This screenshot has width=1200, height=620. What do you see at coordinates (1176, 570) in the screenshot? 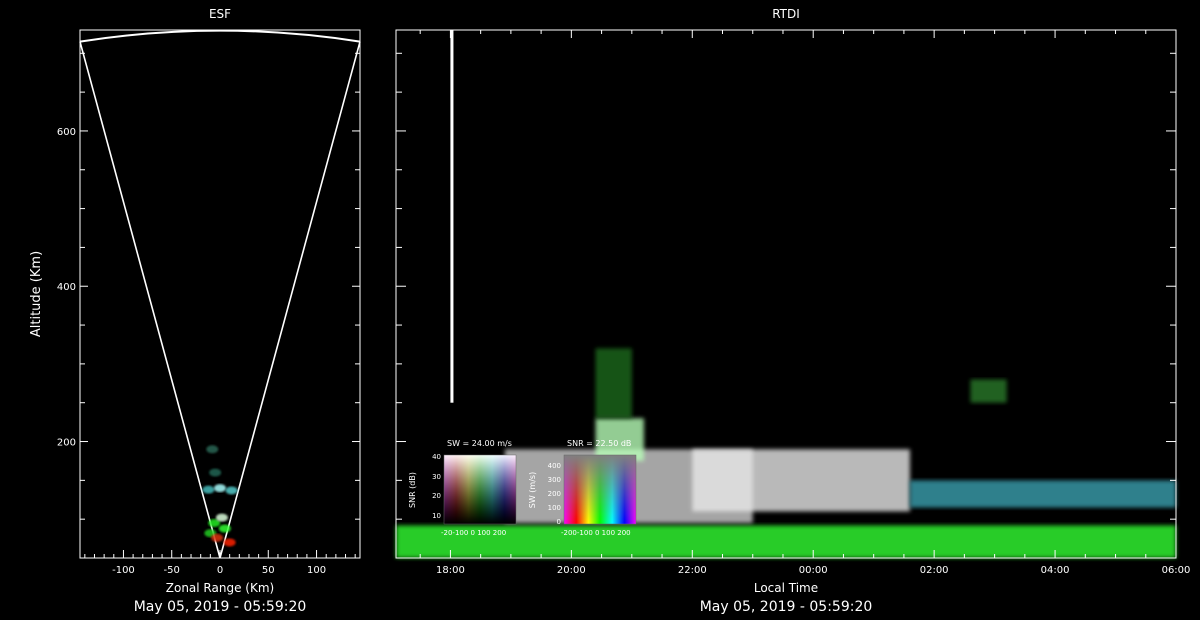
I see `rtdi-x-tick-label: 06:00` at bounding box center [1176, 570].